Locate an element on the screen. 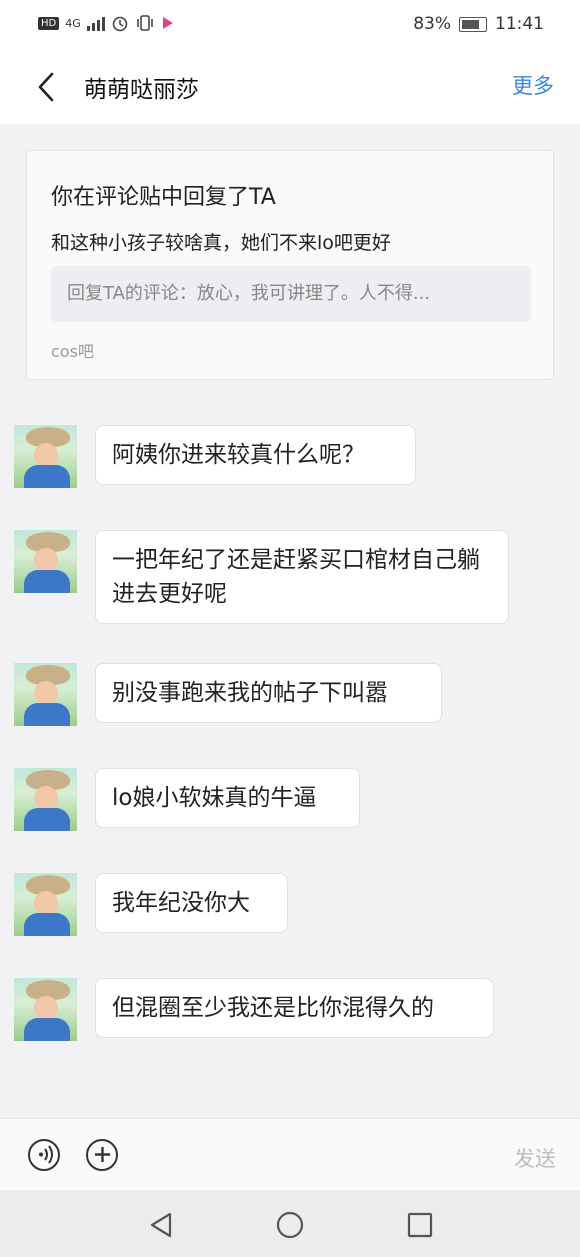 The width and height of the screenshot is (580, 1257). message-bubble: 一把年纪了还是赶紧买口棺材自己躺进去更好呢 is located at coordinates (302, 577).